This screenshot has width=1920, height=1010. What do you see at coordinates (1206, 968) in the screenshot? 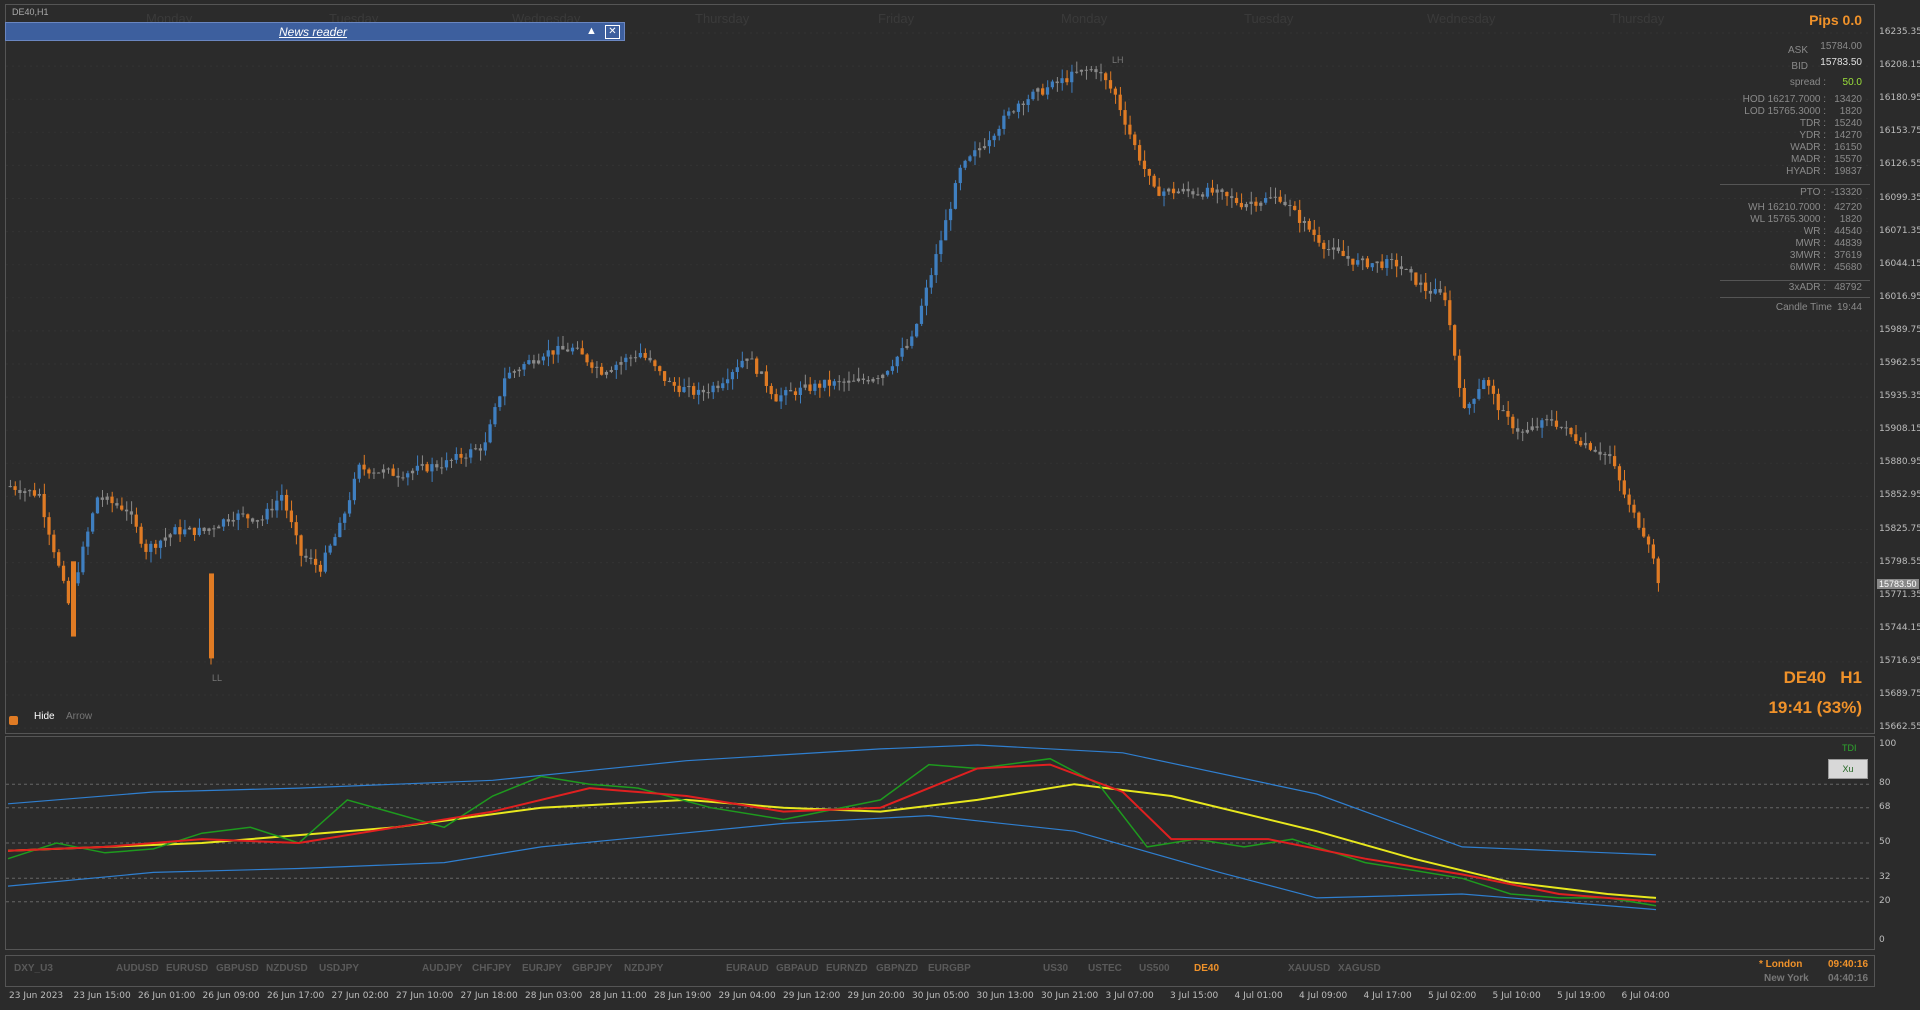
I see `symbol-button-de40: DE40` at bounding box center [1206, 968].